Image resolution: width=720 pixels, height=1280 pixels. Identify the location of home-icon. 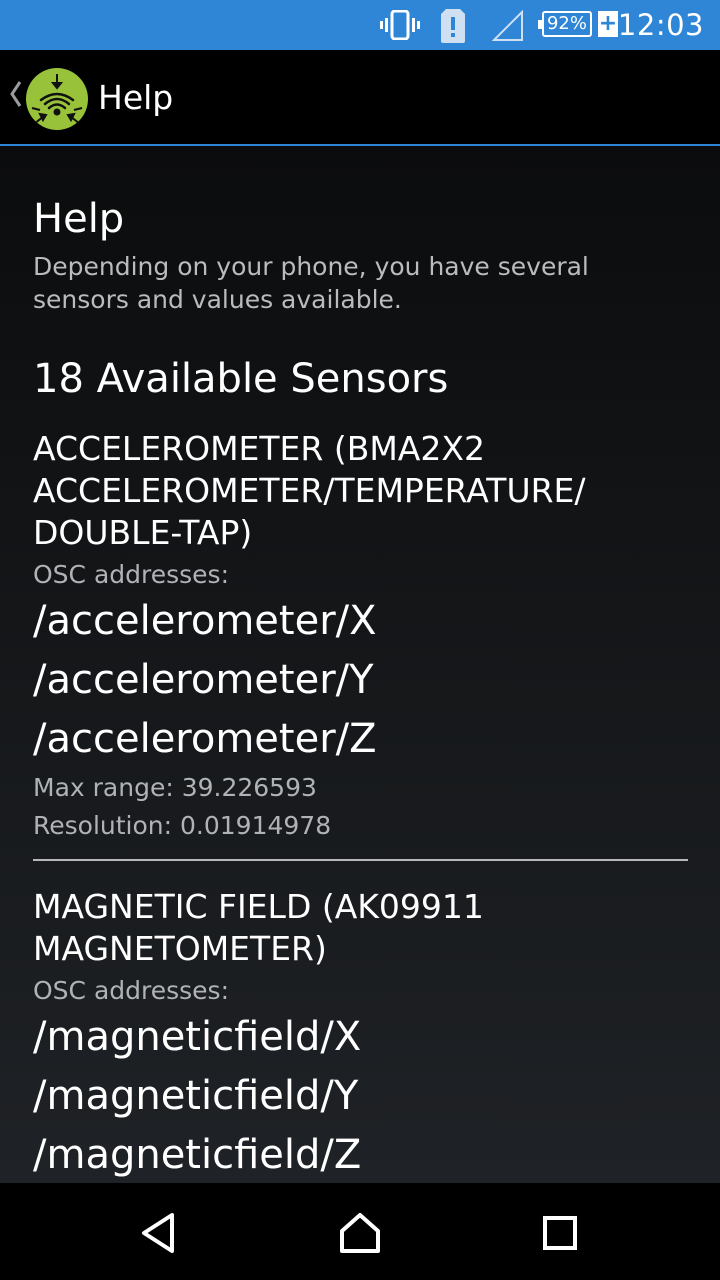
(360, 1233).